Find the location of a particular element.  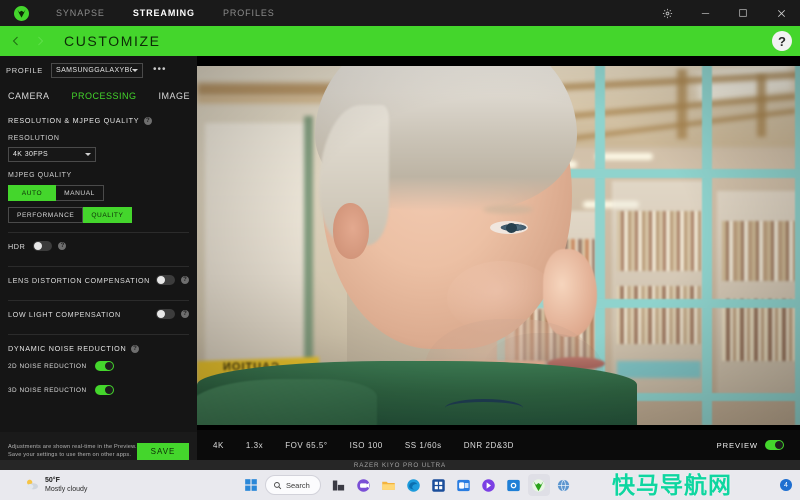

lens-distortion-row: LENS DISTORTION COMPENSATION ? is located at coordinates (98, 280).